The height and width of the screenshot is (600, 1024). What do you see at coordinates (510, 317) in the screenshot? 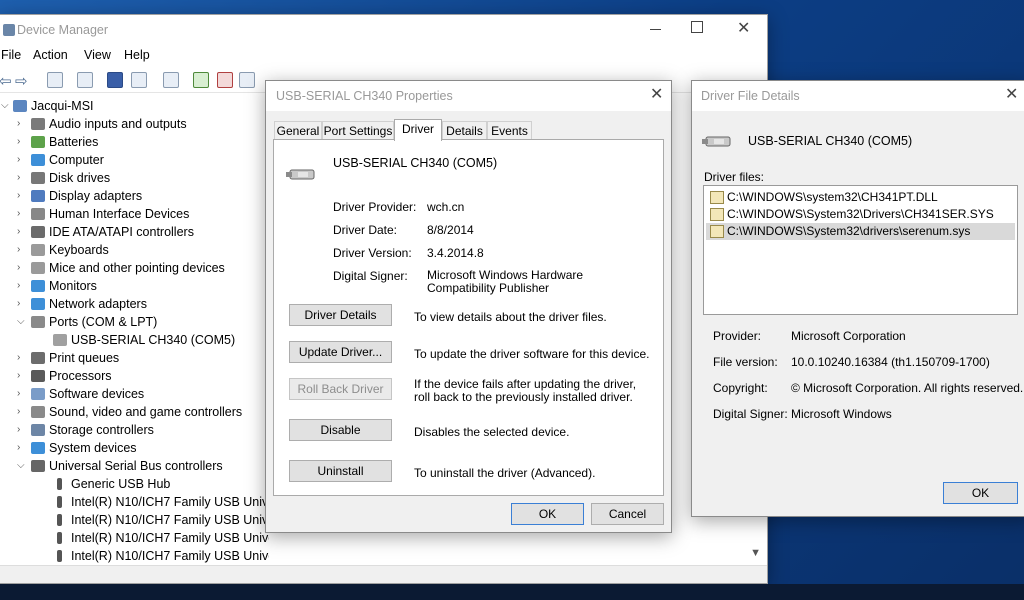
I see `driver-details-description: To view details about the driver files.` at bounding box center [510, 317].